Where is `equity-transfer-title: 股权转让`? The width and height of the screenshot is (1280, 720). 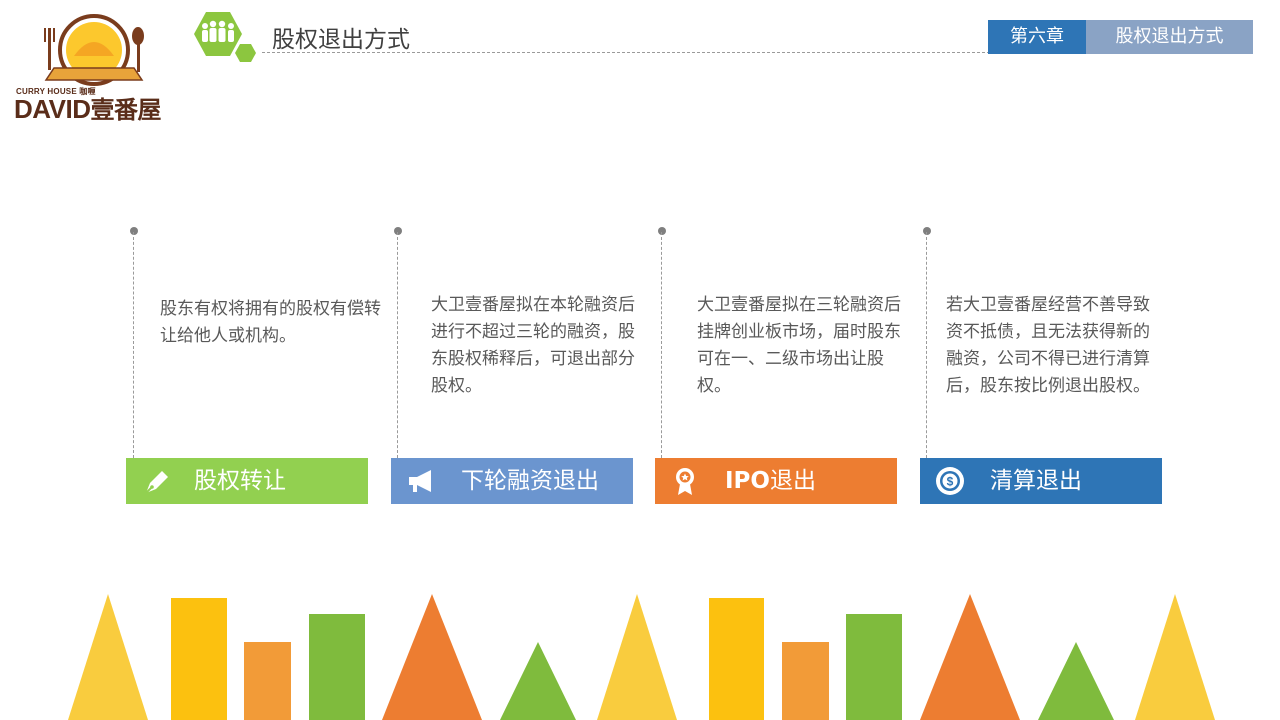 equity-transfer-title: 股权转让 is located at coordinates (240, 481).